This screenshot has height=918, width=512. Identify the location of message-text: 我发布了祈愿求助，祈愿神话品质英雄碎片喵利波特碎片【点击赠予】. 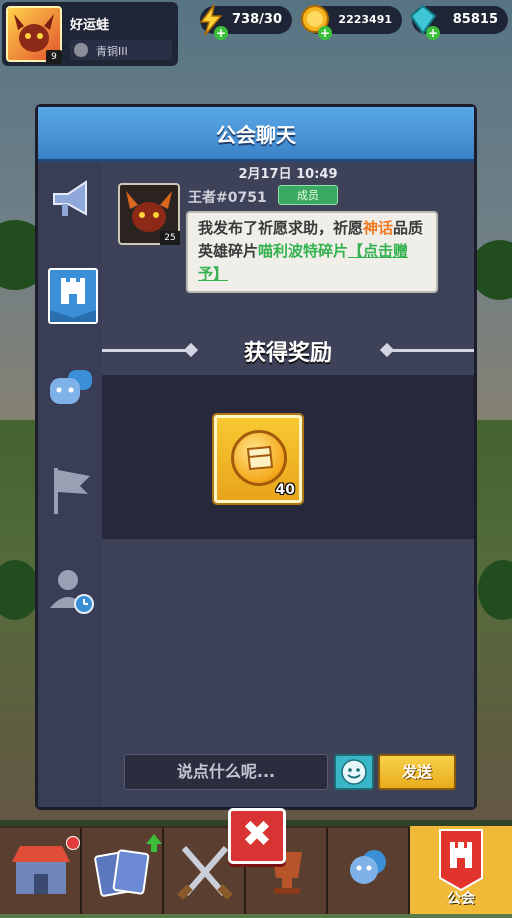
(314, 251).